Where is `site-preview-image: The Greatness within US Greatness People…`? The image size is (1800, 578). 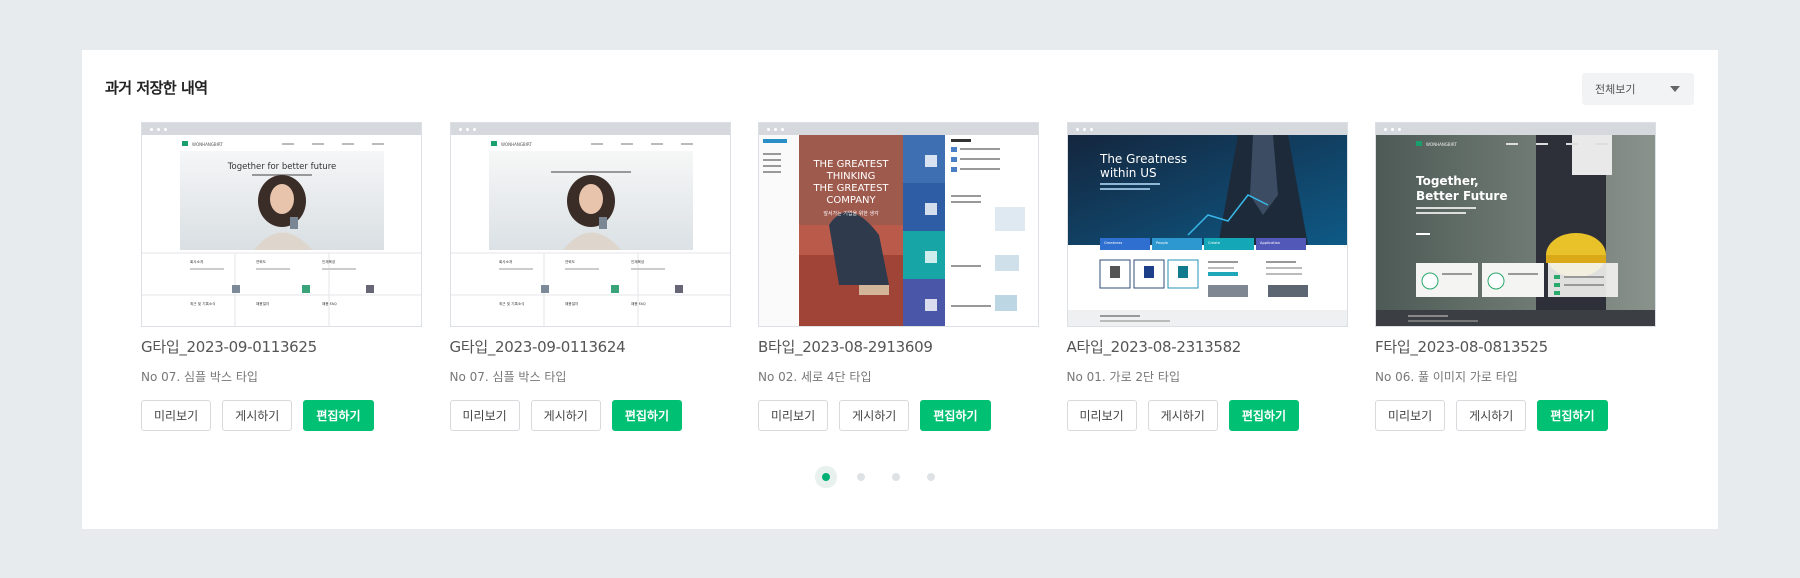
site-preview-image: The Greatness within US Greatness People… is located at coordinates (1207, 230).